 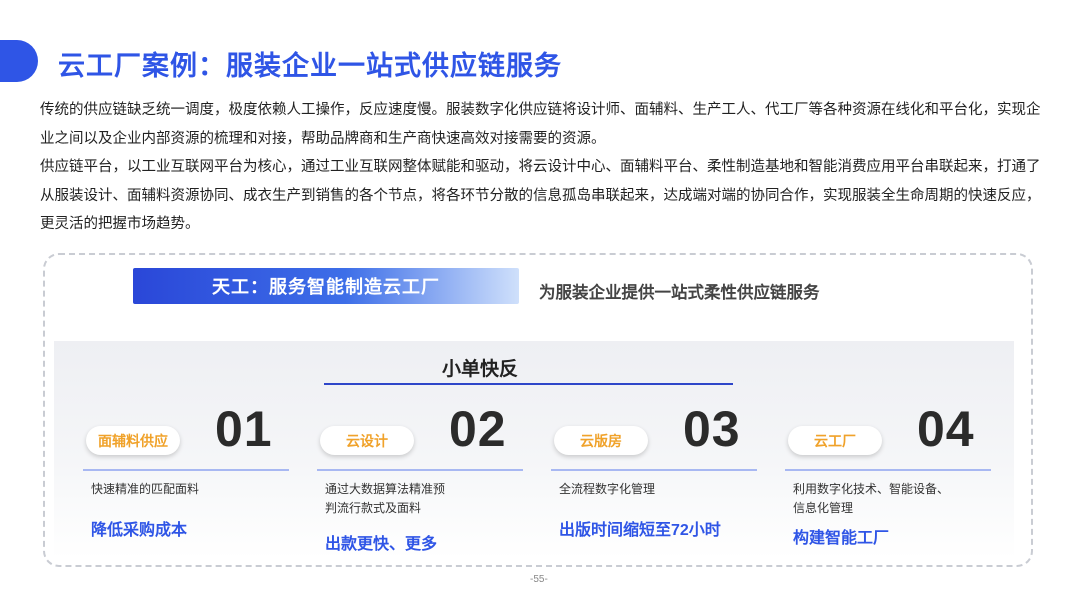 What do you see at coordinates (385, 498) in the screenshot?
I see `feature-description: 通过大数据算法精准预判流行款式及面料` at bounding box center [385, 498].